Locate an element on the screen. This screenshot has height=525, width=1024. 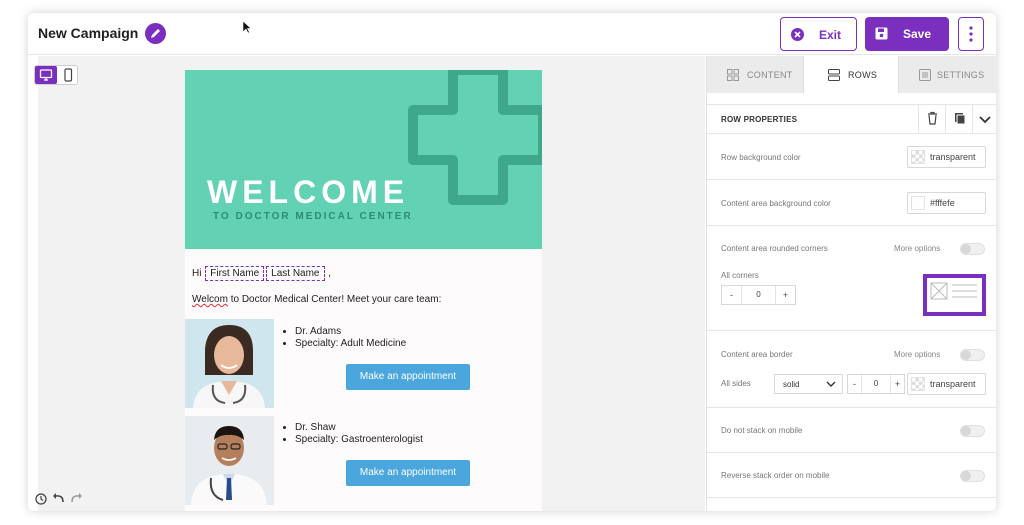
tab-rows-label: ROWS is located at coordinates (863, 75).